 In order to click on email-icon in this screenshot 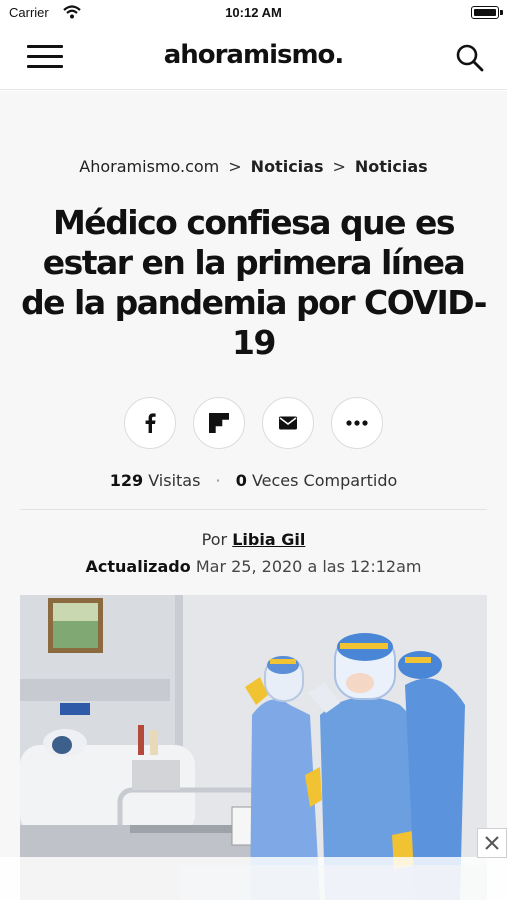, I will do `click(288, 423)`.